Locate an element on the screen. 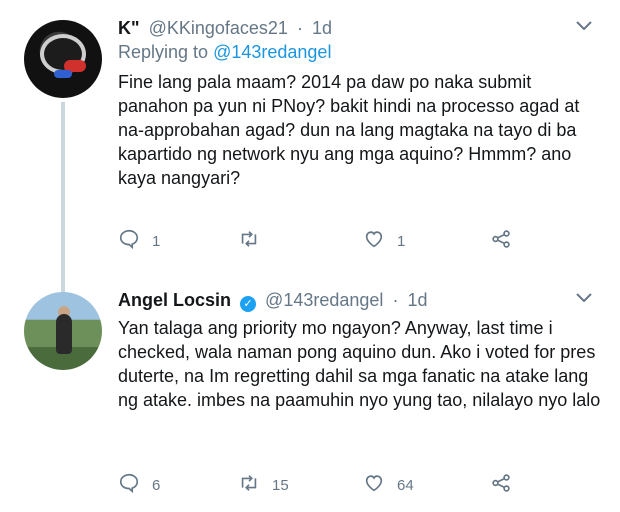 This screenshot has width=620, height=512. like-count: 64 is located at coordinates (405, 485).